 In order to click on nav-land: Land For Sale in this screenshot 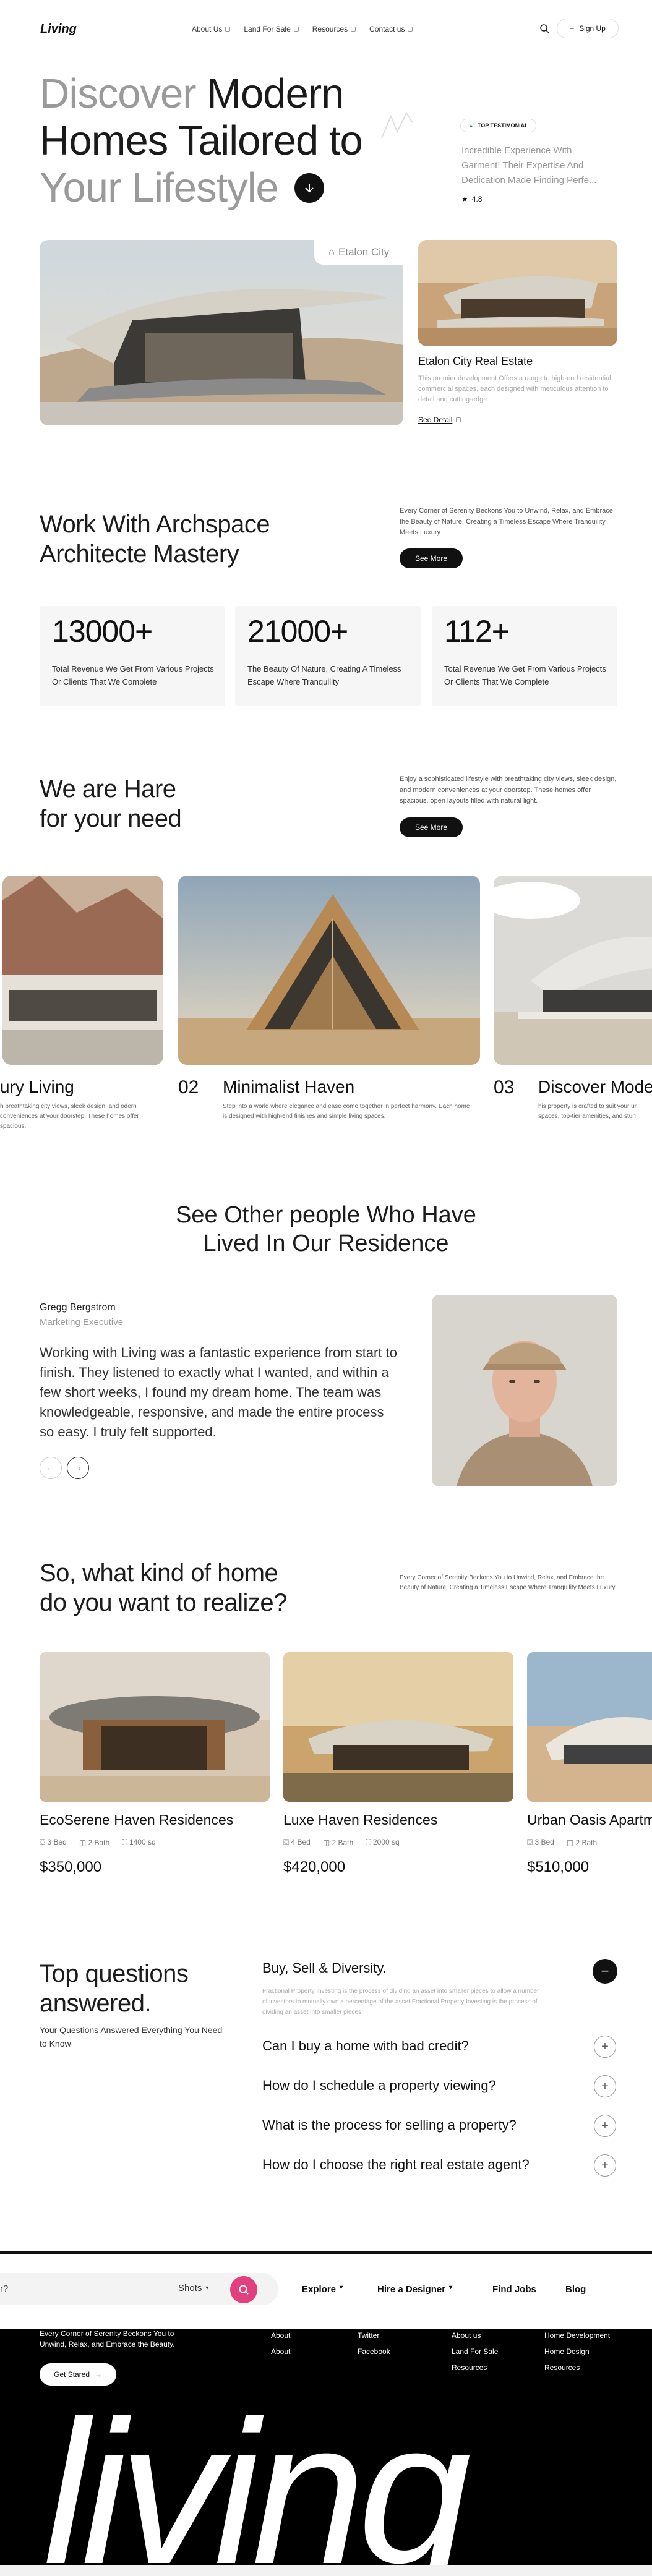, I will do `click(271, 29)`.